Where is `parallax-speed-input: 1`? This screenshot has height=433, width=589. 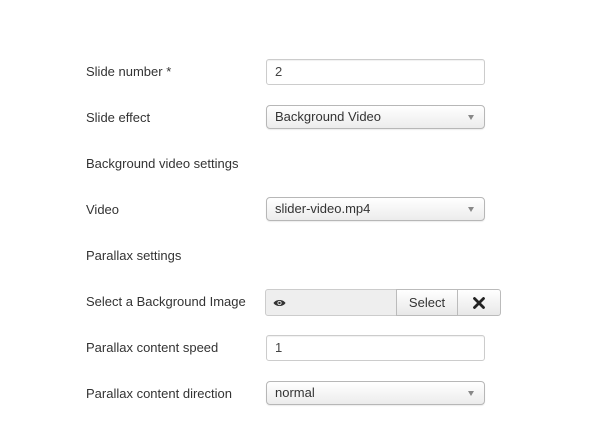
parallax-speed-input: 1 is located at coordinates (375, 348).